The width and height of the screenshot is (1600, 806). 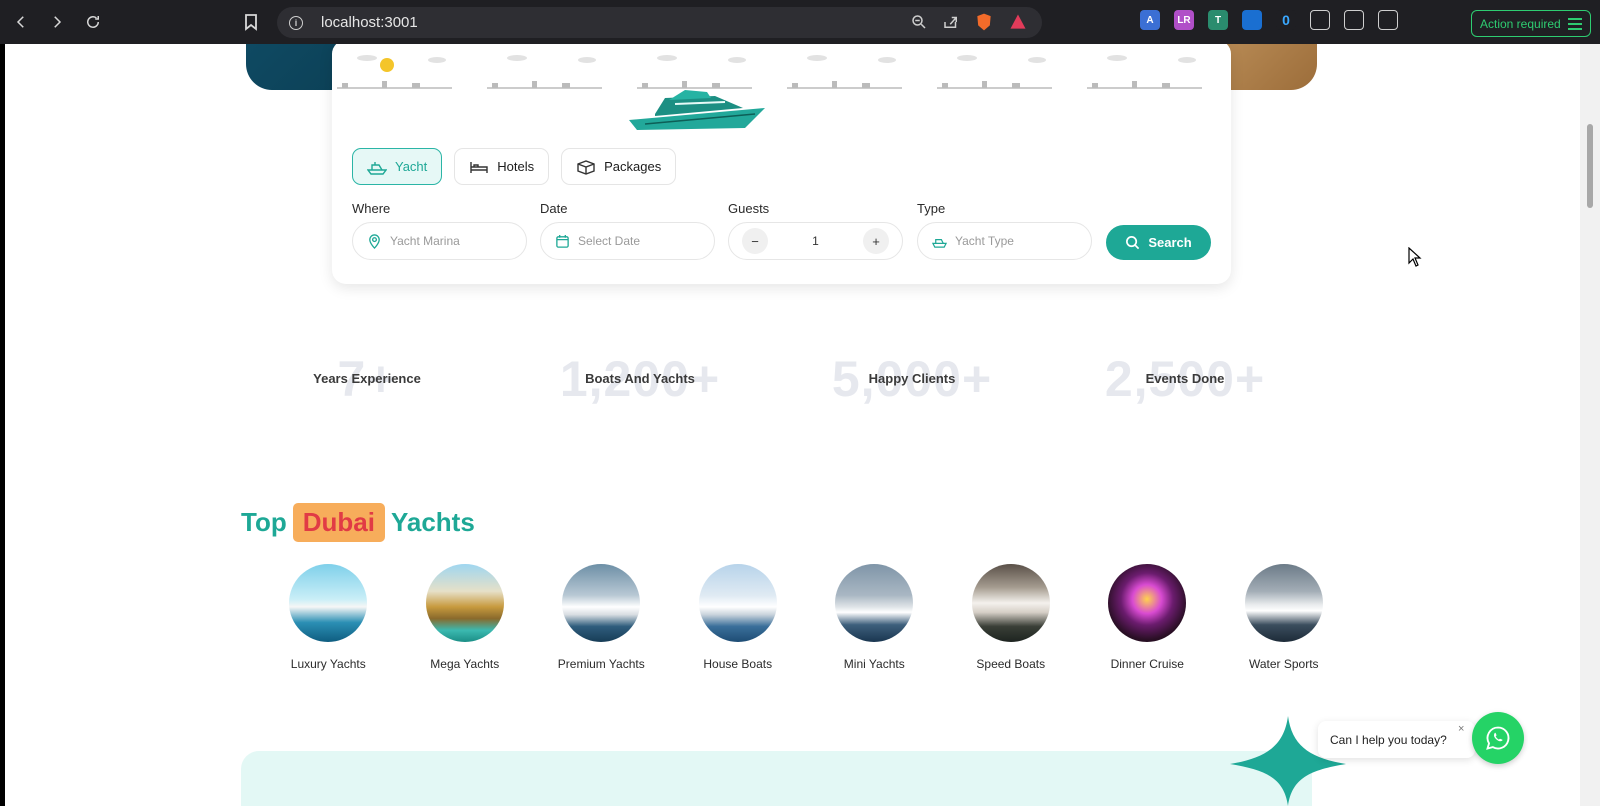 I want to click on guests-value: 1, so click(x=815, y=241).